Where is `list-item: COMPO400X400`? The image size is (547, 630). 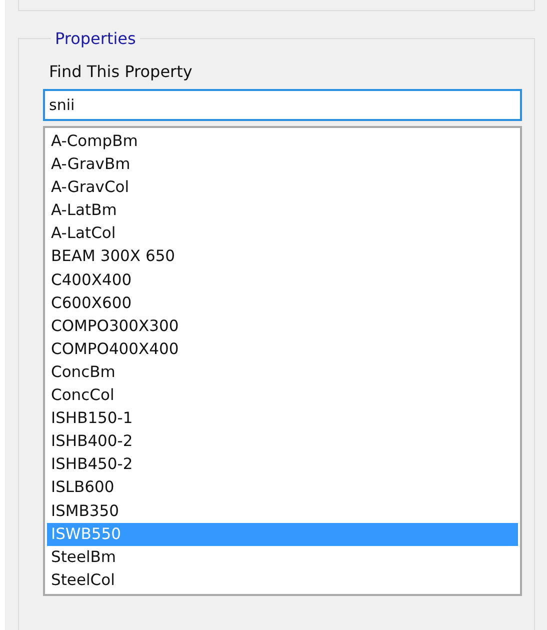
list-item: COMPO400X400 is located at coordinates (282, 349).